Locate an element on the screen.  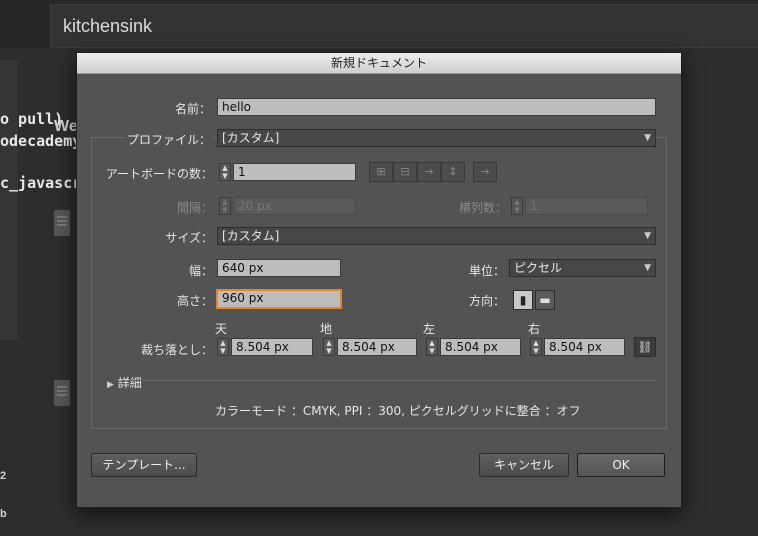
columns-label: 横列数： is located at coordinates (482, 208).